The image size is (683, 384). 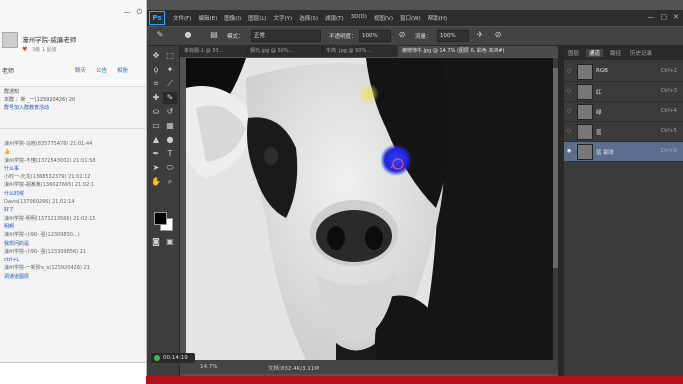 What do you see at coordinates (10, 40) in the screenshot?
I see `group-avatar` at bounding box center [10, 40].